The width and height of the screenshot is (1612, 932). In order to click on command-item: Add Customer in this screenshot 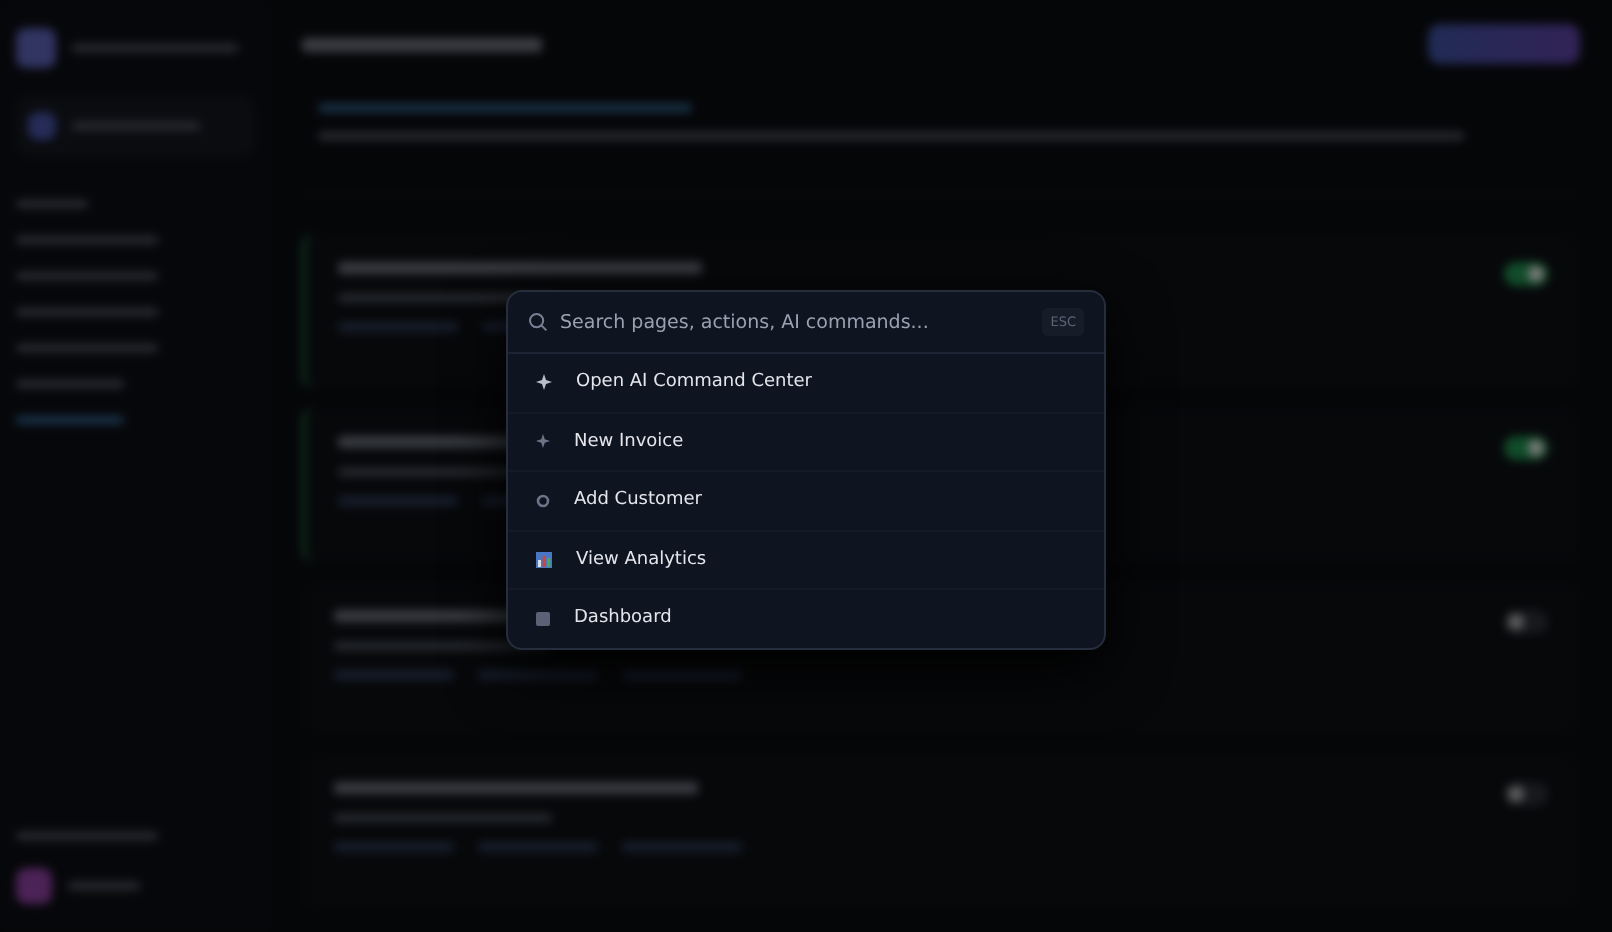, I will do `click(806, 499)`.